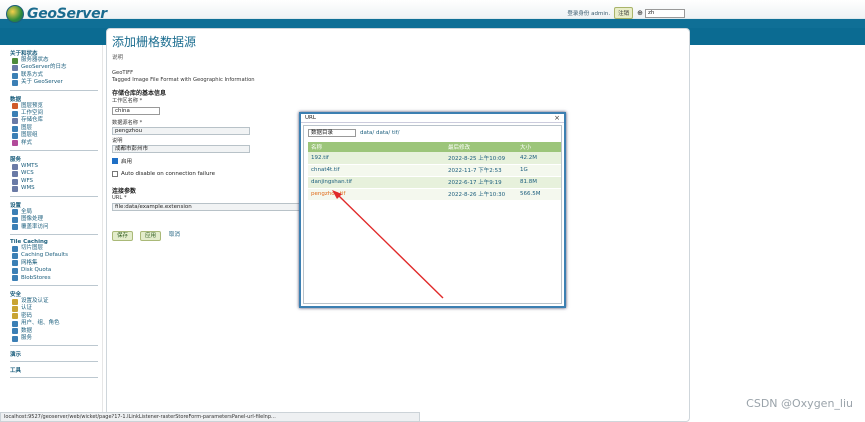 This screenshot has width=865, height=422. What do you see at coordinates (481, 182) in the screenshot?
I see `file-modified: 2022-6-17 上午9:19` at bounding box center [481, 182].